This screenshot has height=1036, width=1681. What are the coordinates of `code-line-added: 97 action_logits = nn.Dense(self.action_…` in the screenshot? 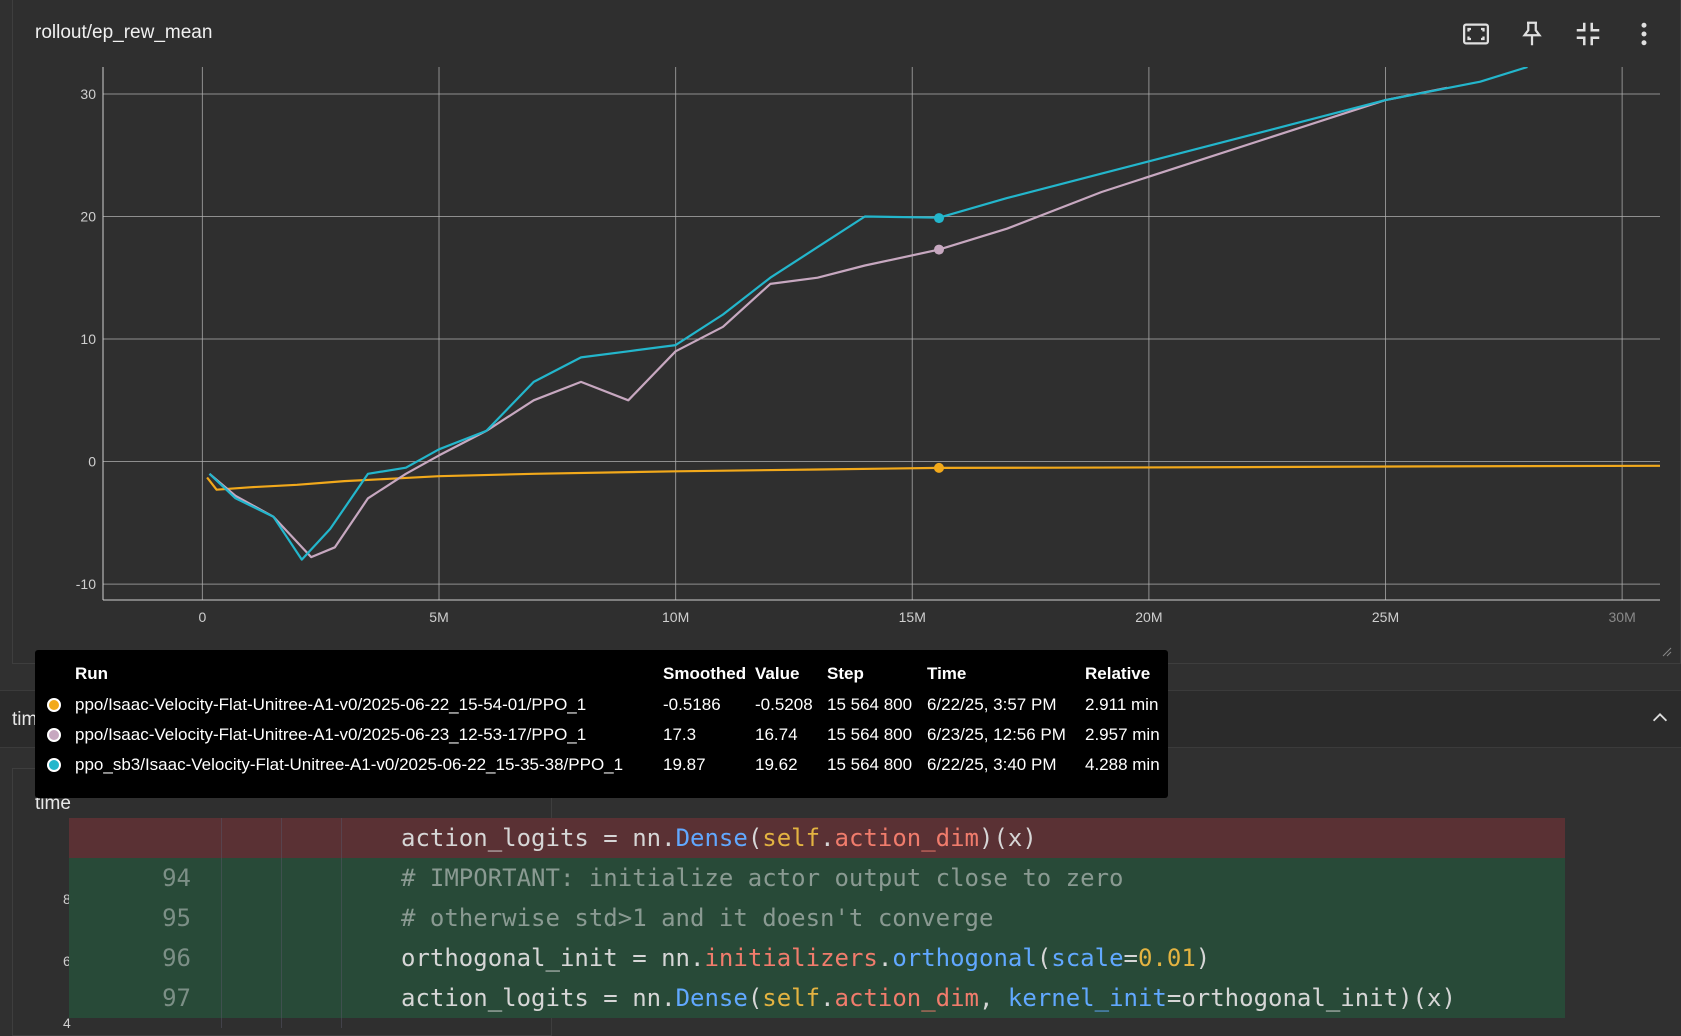 It's located at (817, 998).